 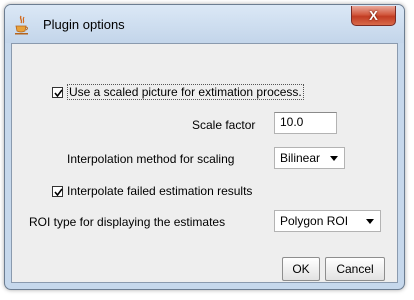 I want to click on cancel-button: Cancel, so click(x=355, y=269).